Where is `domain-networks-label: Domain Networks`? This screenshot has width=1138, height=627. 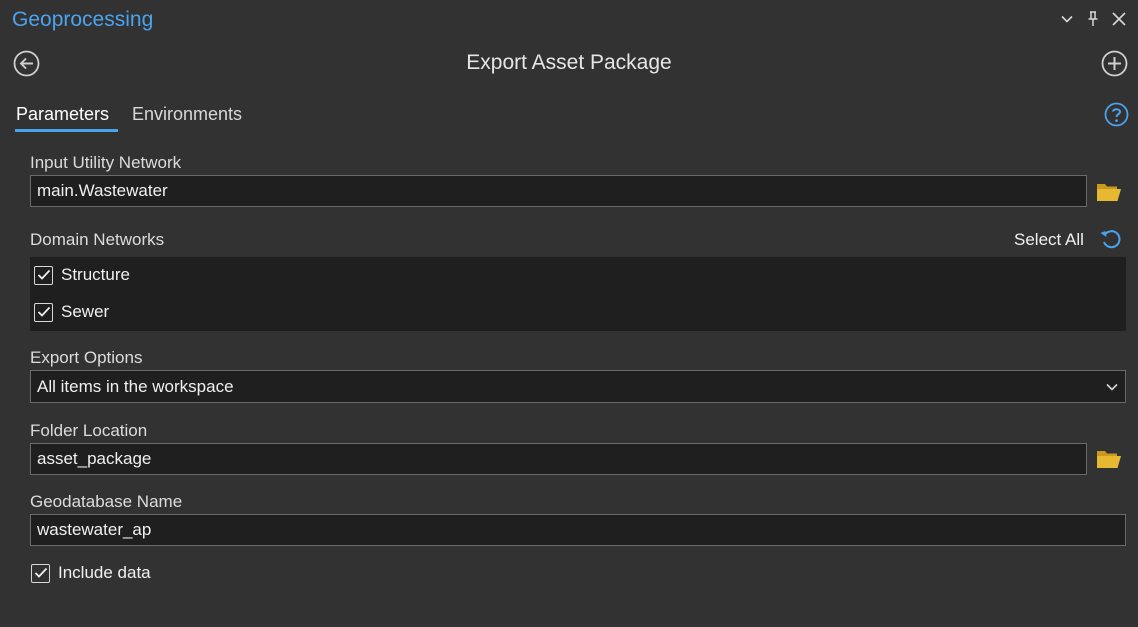 domain-networks-label: Domain Networks is located at coordinates (97, 239).